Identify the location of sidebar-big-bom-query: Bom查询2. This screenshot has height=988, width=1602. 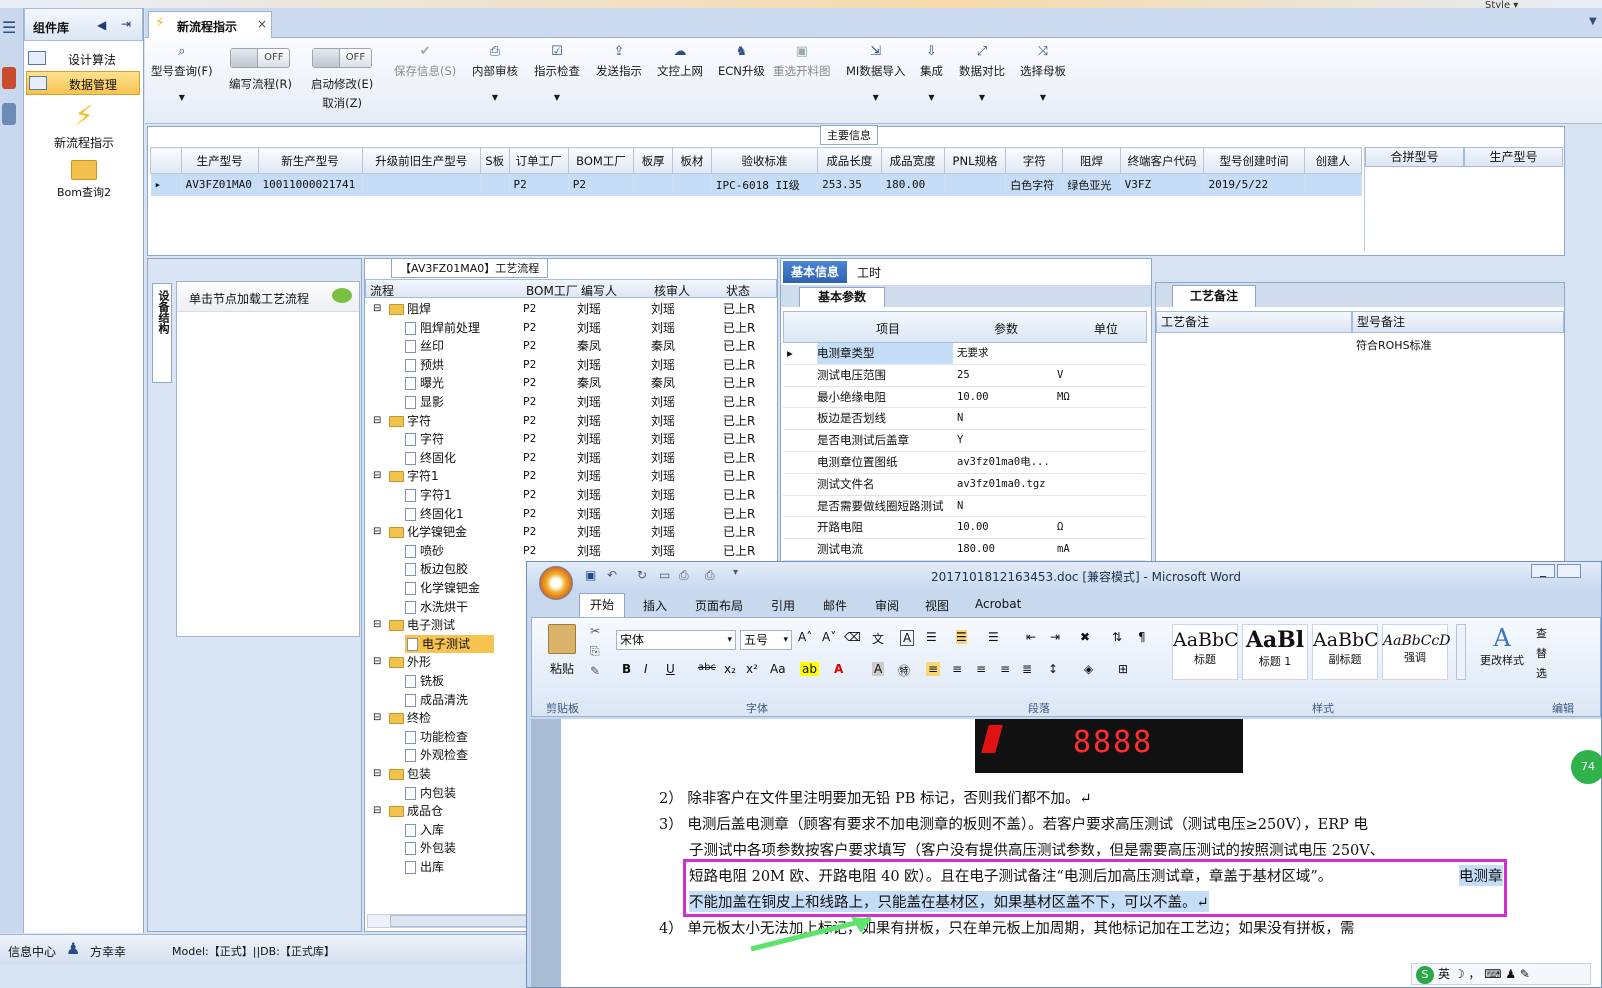
(84, 178).